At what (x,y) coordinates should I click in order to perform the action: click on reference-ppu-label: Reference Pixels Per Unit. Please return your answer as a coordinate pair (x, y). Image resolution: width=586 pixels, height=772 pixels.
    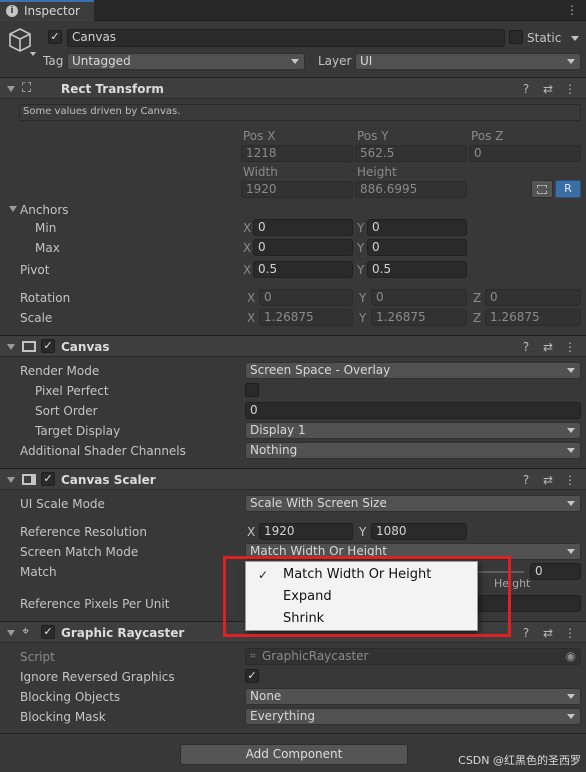
    Looking at the image, I should click on (95, 604).